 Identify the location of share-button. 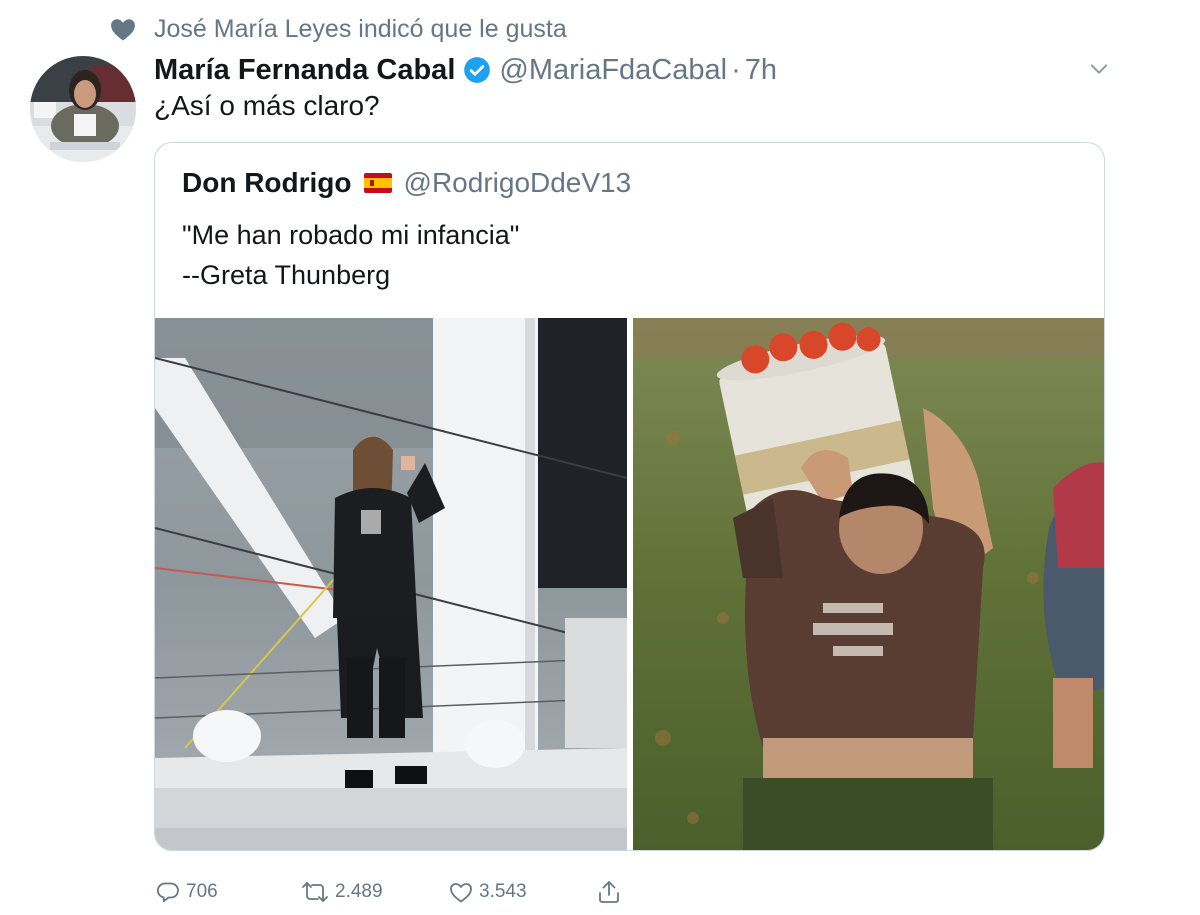
(609, 892).